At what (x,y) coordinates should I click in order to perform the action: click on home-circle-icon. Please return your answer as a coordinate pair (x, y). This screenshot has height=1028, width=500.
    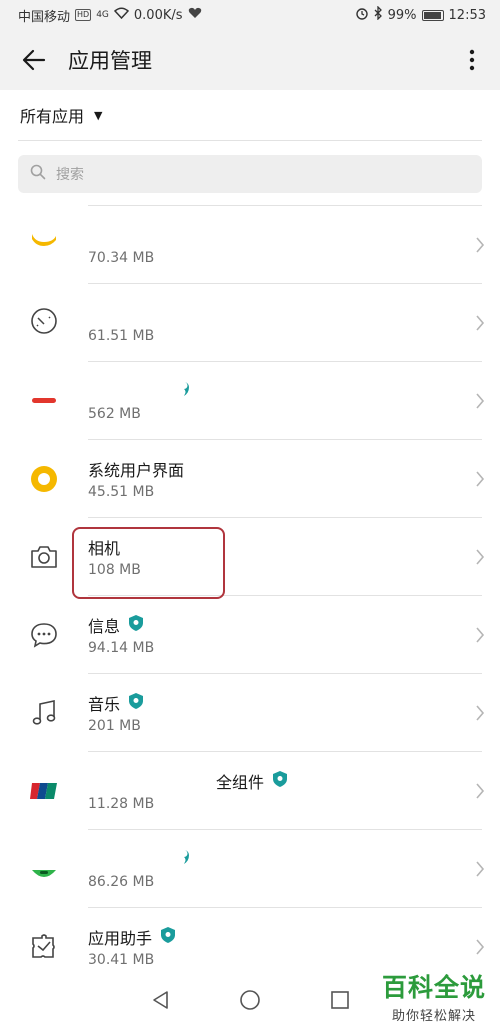
    Looking at the image, I should click on (250, 1002).